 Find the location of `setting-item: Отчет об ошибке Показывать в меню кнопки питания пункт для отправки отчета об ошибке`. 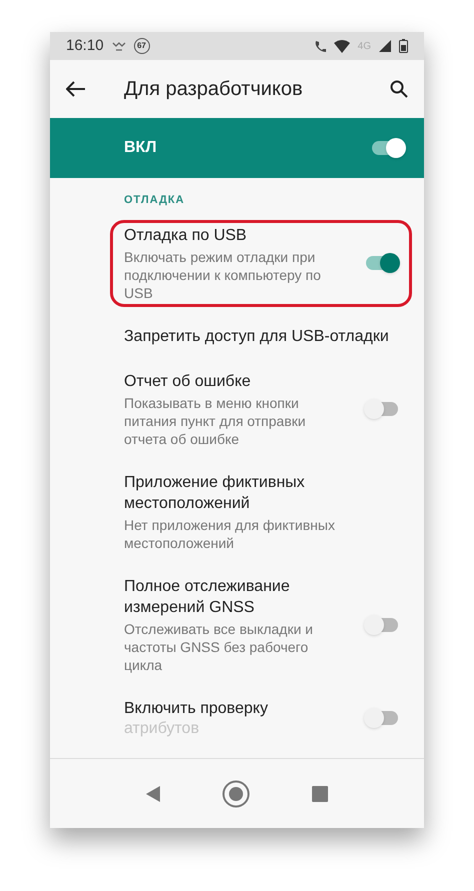

setting-item: Отчет об ошибке Показывать в меню кнопки питания пункт для отправки отчета об ошибке is located at coordinates (241, 409).